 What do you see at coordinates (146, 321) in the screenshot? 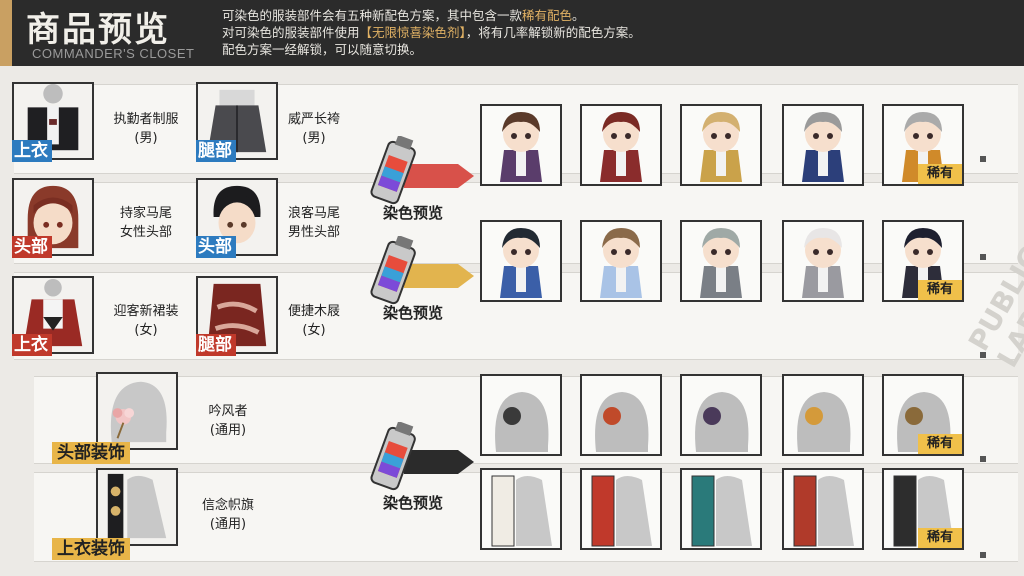
I see `item-name: 迎客新裙装 (女)` at bounding box center [146, 321].